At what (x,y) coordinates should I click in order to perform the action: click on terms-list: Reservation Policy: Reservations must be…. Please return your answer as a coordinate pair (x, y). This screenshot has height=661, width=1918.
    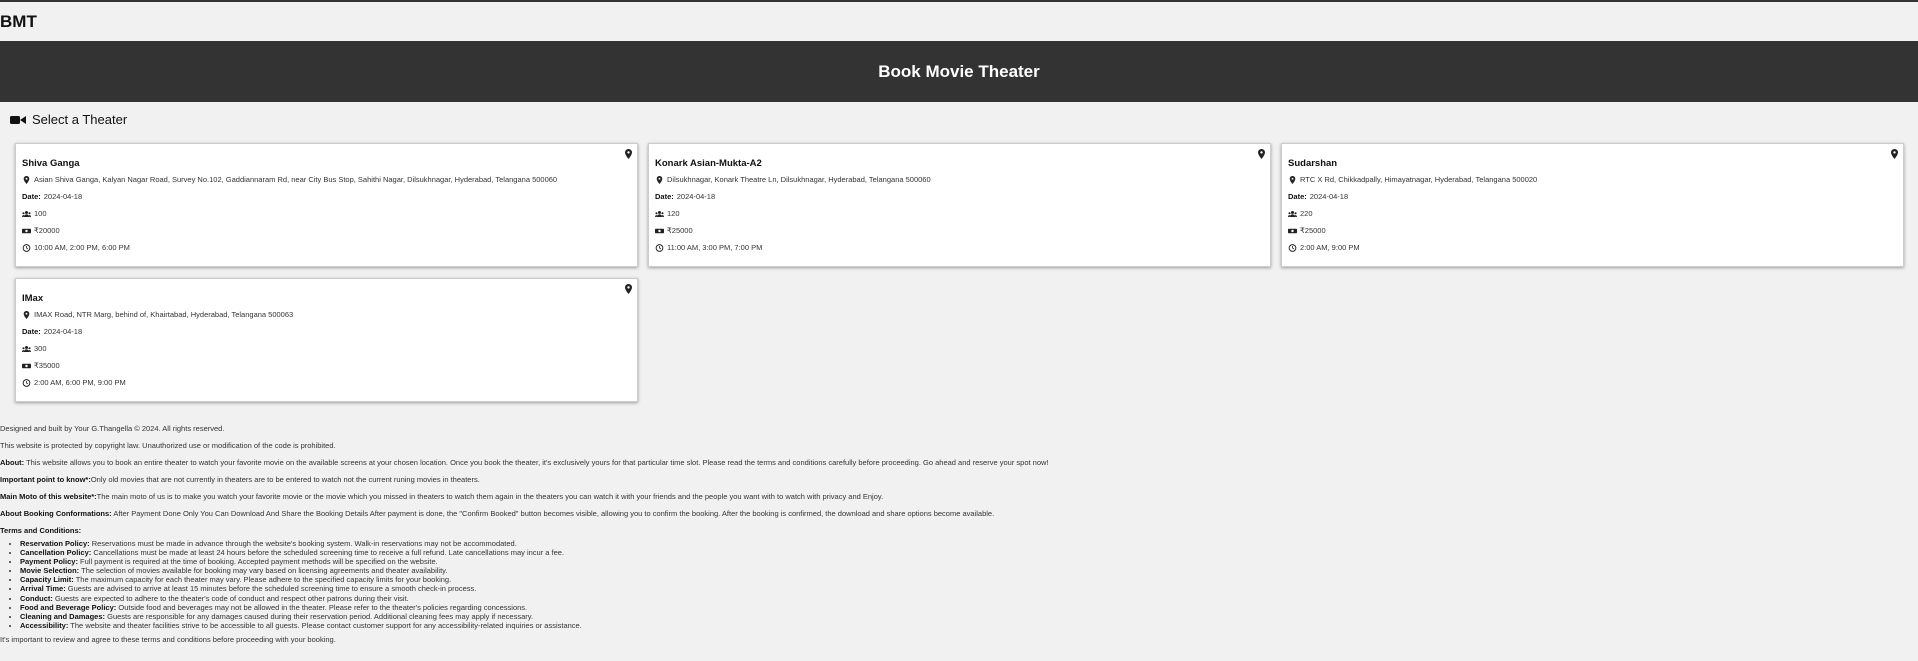
    Looking at the image, I should click on (959, 584).